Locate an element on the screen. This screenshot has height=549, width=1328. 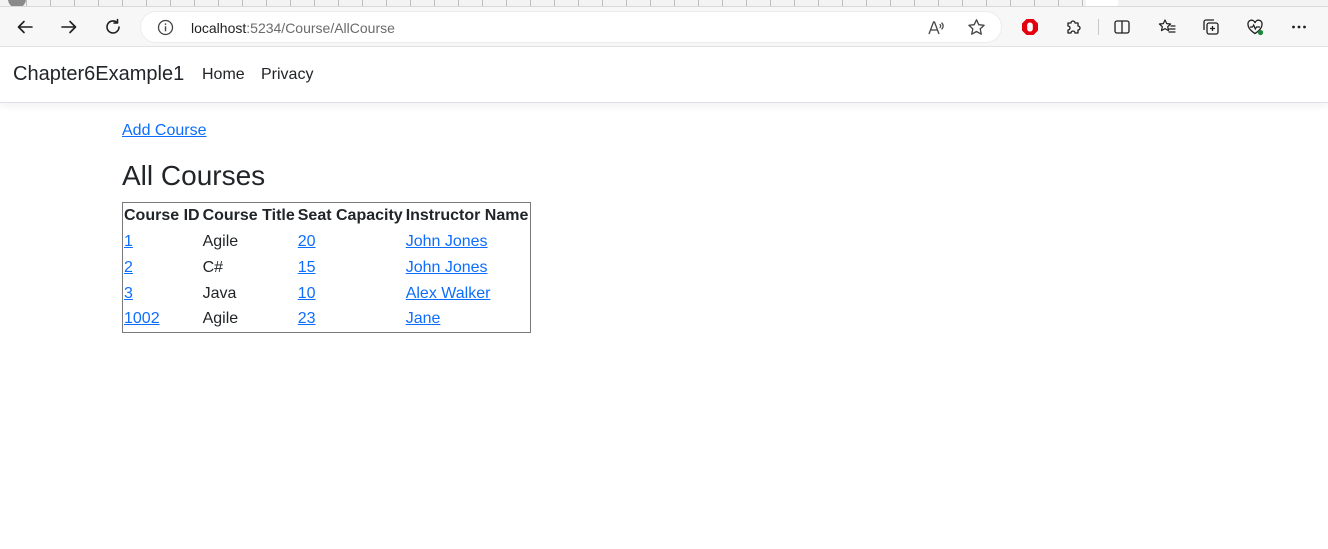
course-id-link: 1 is located at coordinates (128, 241).